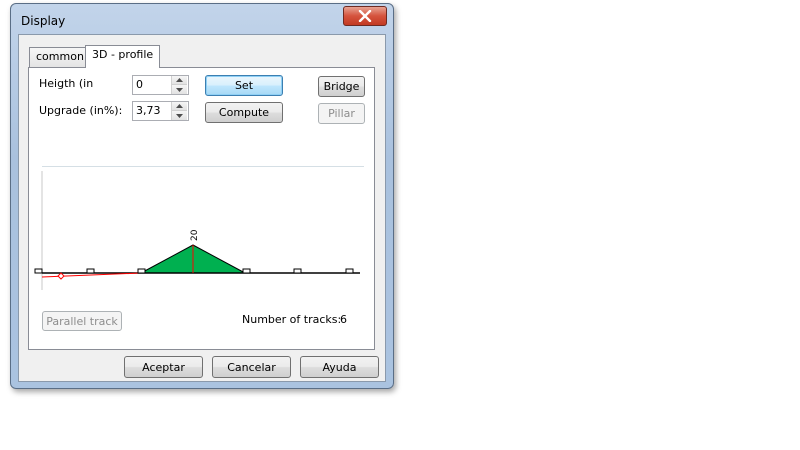  Describe the element at coordinates (61, 276) in the screenshot. I see `profile-marker` at that location.